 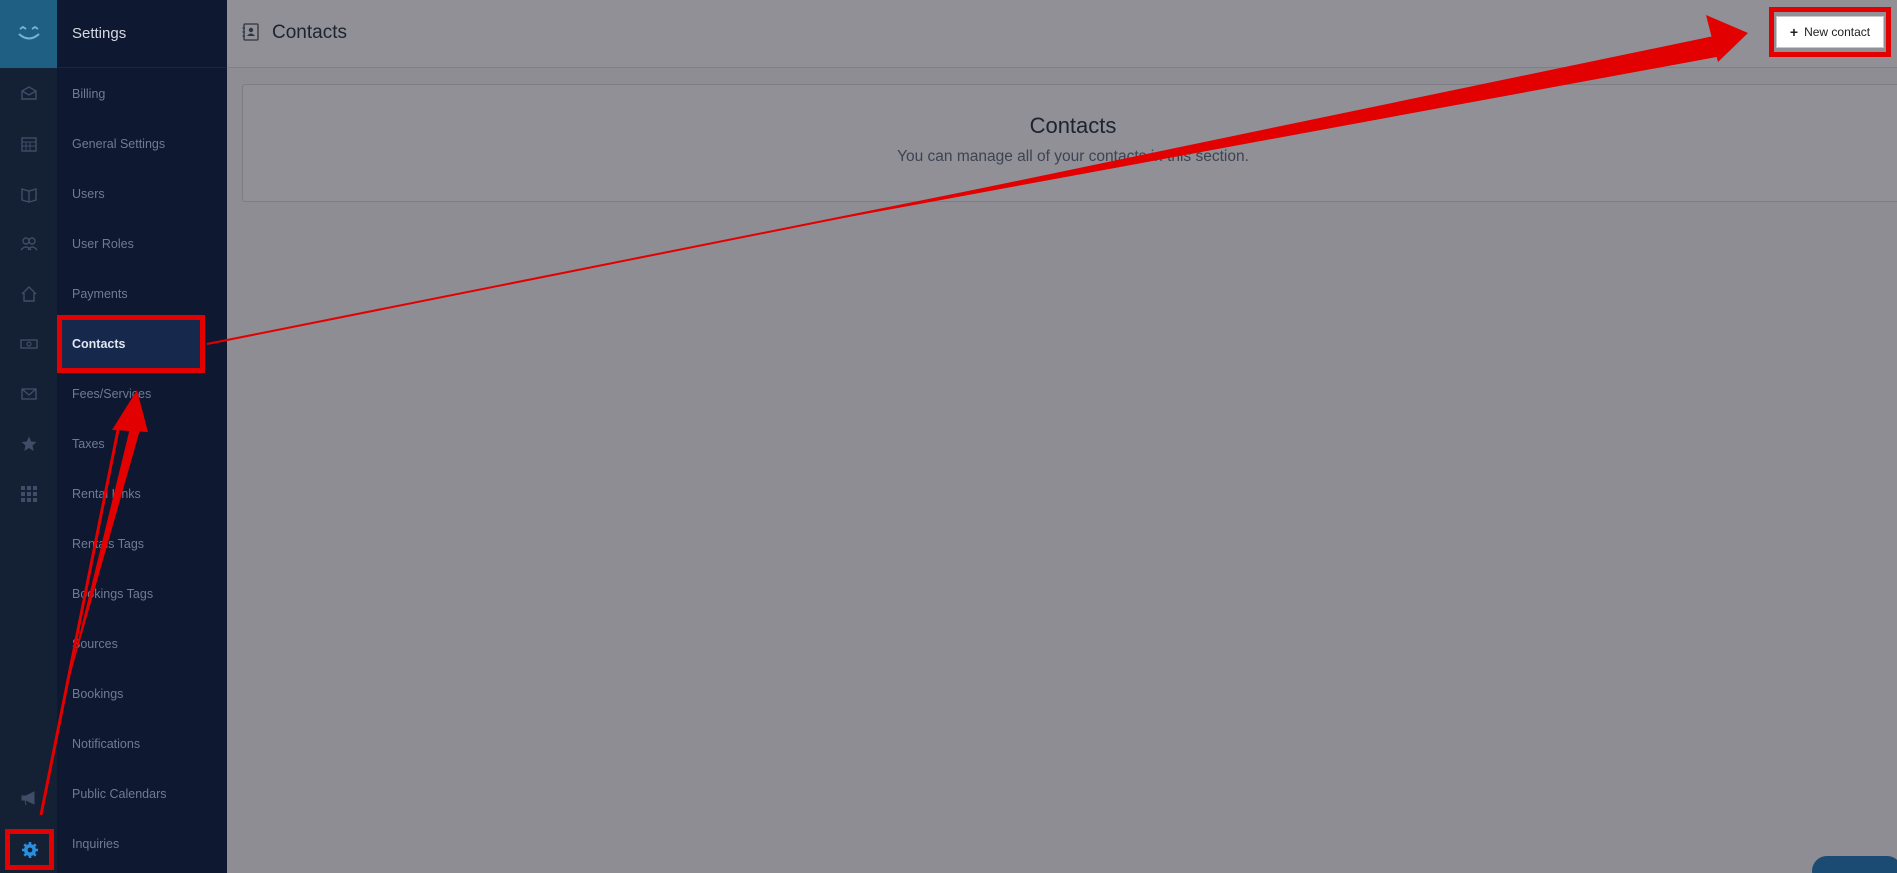 What do you see at coordinates (28, 494) in the screenshot?
I see `grid-icon` at bounding box center [28, 494].